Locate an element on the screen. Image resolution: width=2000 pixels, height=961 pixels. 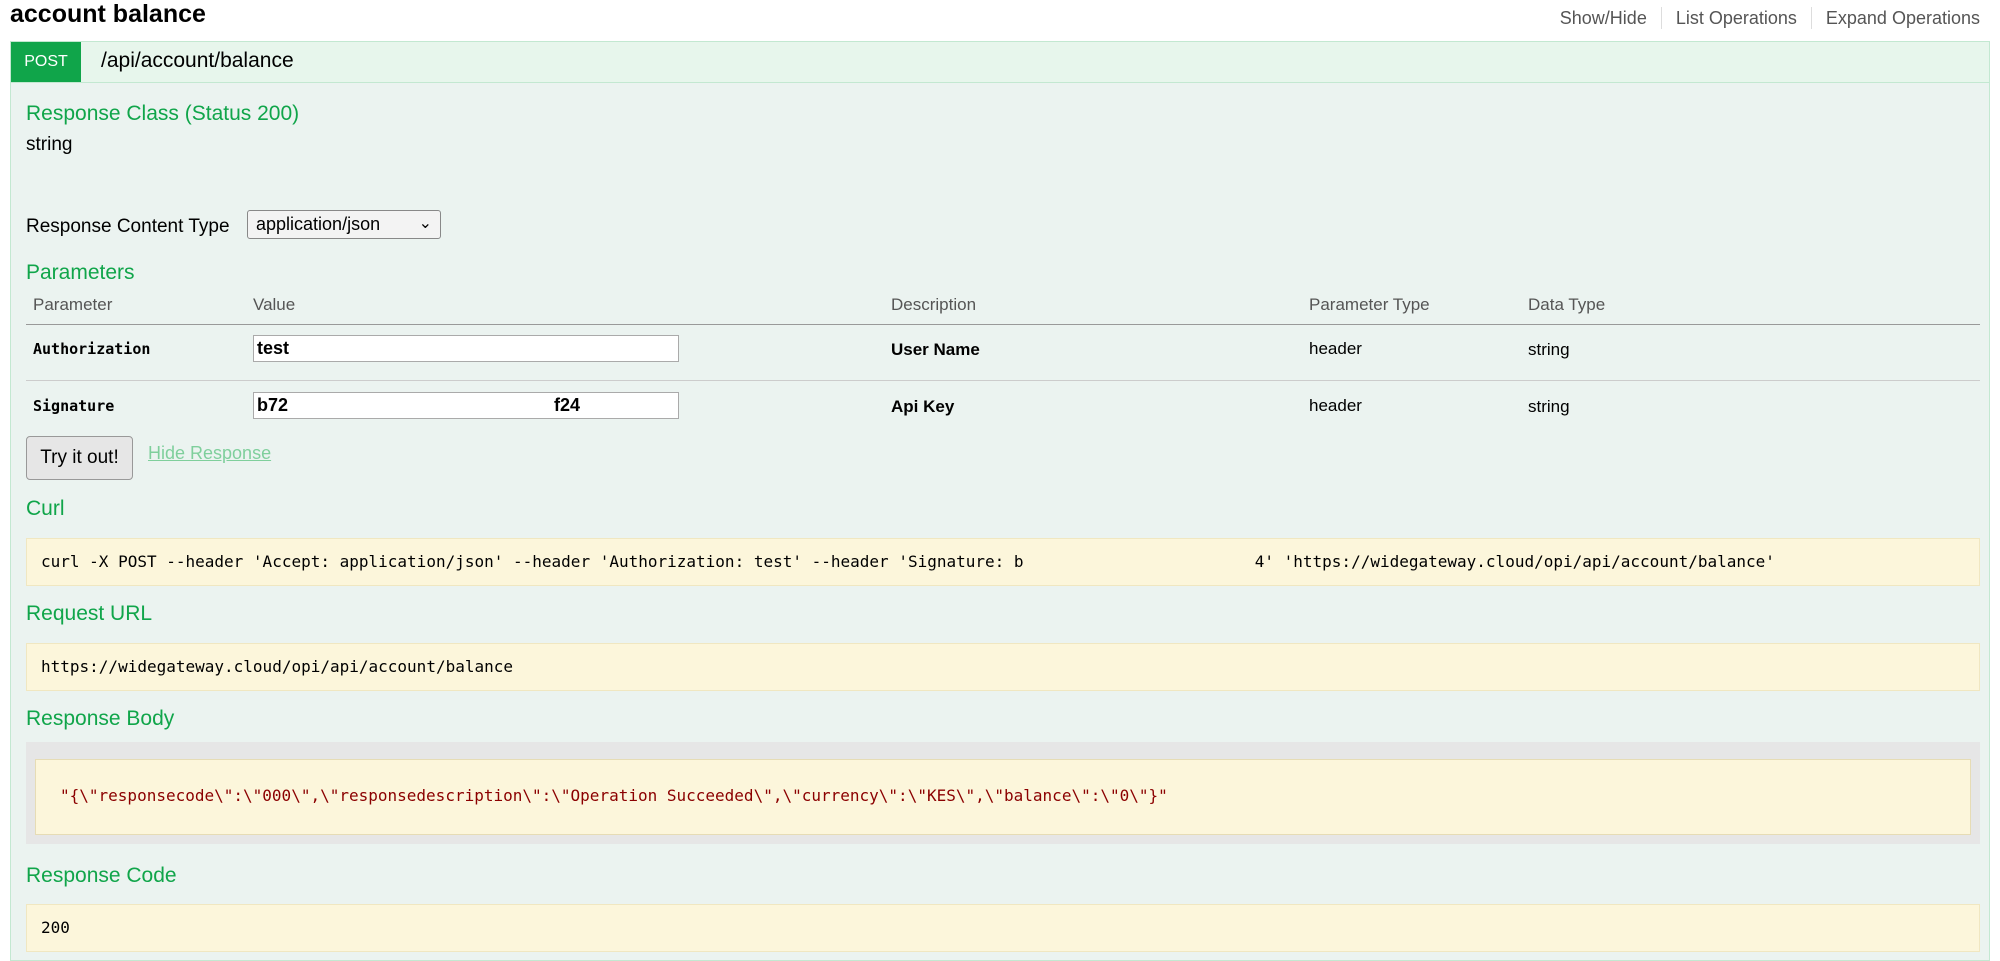
content-type-select: application/json ⌄ is located at coordinates (344, 224).